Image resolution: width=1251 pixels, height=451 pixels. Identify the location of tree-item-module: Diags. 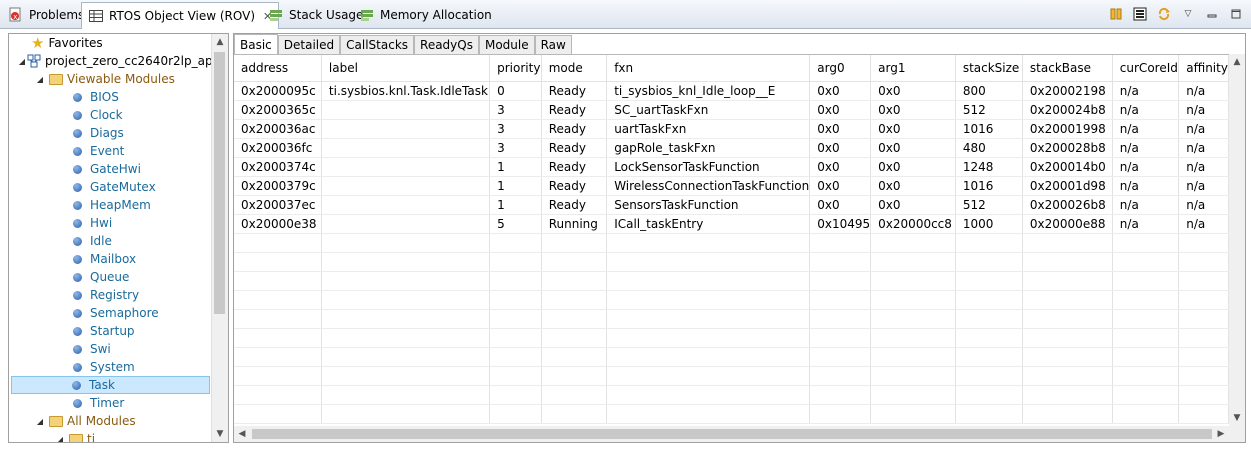
(98, 133).